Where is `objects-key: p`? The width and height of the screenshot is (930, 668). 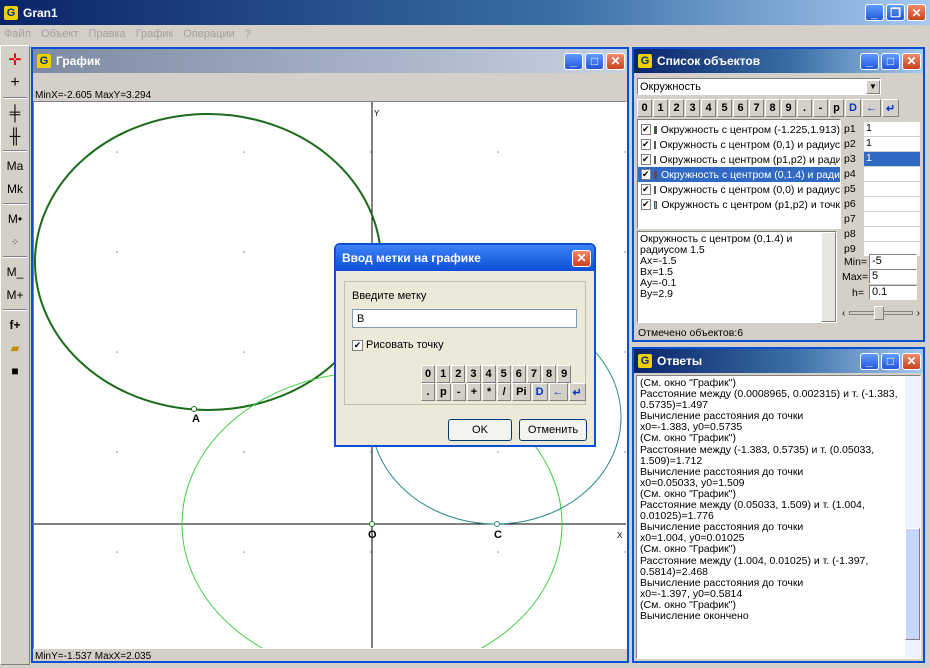
objects-key: p is located at coordinates (836, 108).